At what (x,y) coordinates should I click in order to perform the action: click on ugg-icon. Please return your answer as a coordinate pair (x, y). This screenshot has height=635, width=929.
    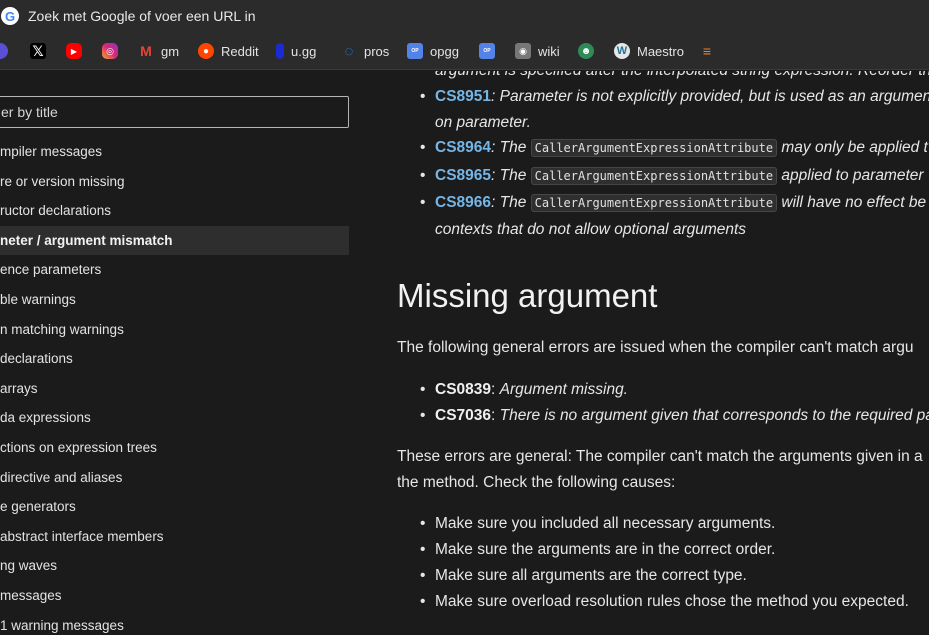
    Looking at the image, I should click on (280, 51).